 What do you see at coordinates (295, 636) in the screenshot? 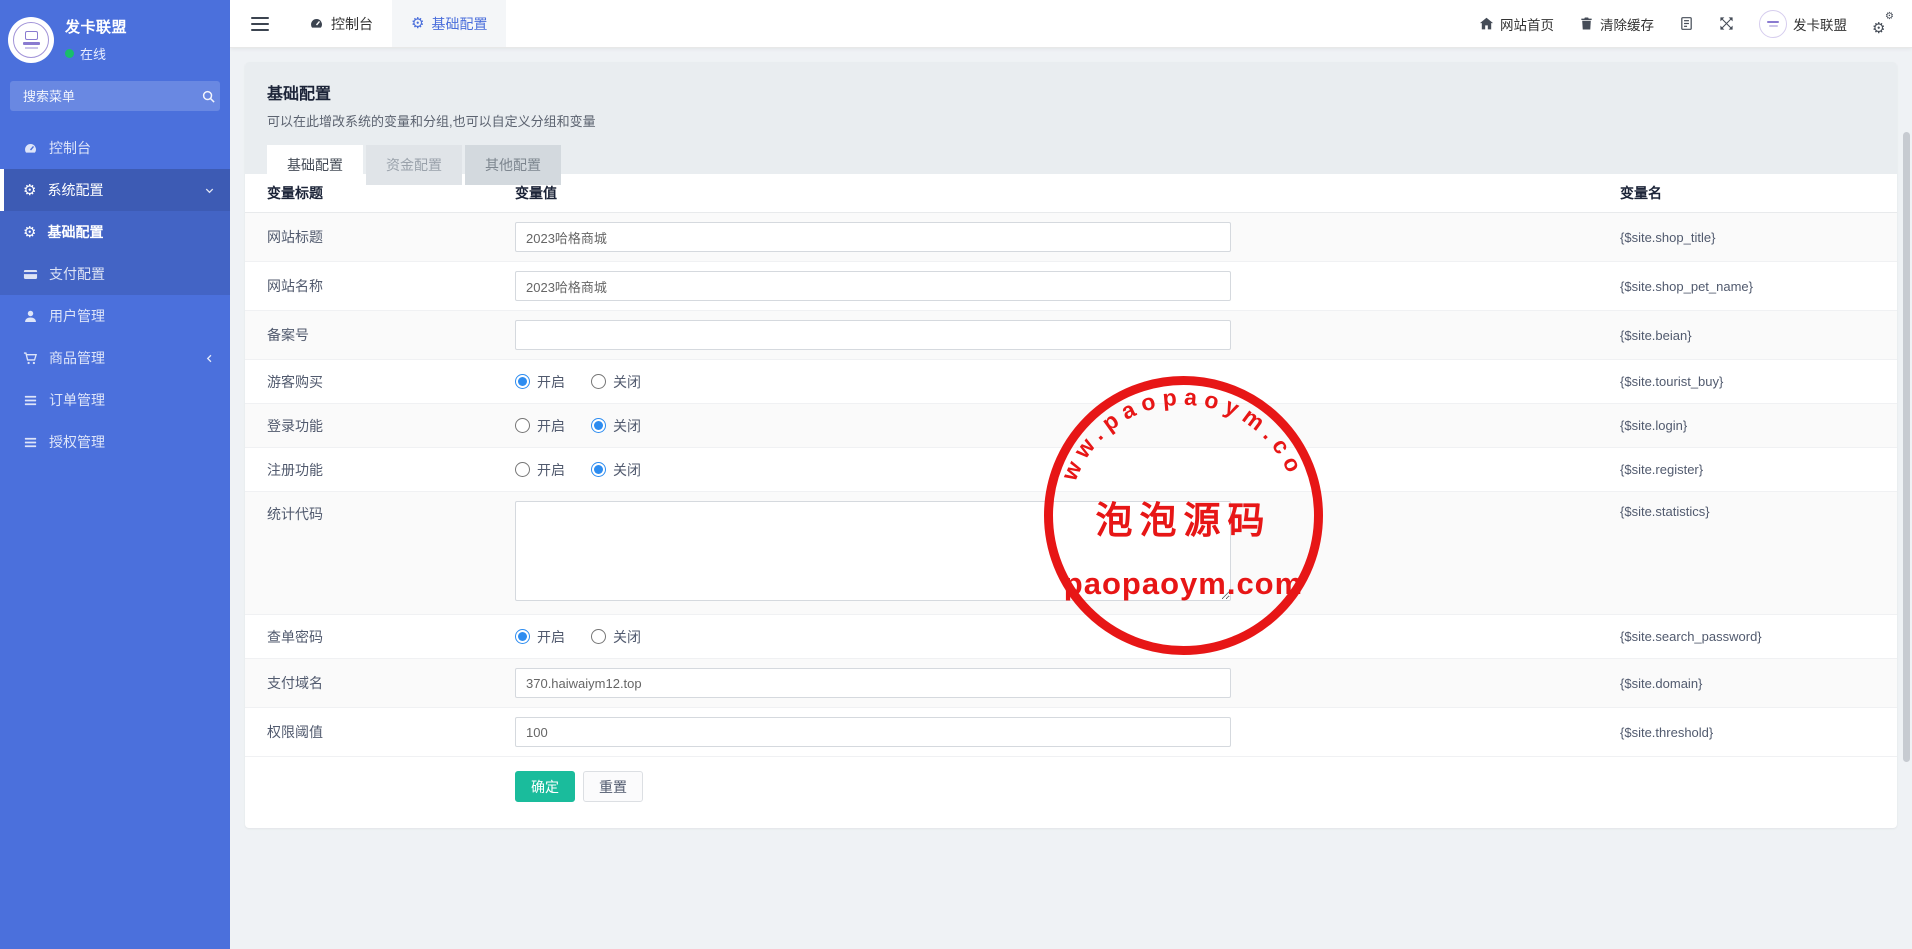
I see `row-label: 查单密码` at bounding box center [295, 636].